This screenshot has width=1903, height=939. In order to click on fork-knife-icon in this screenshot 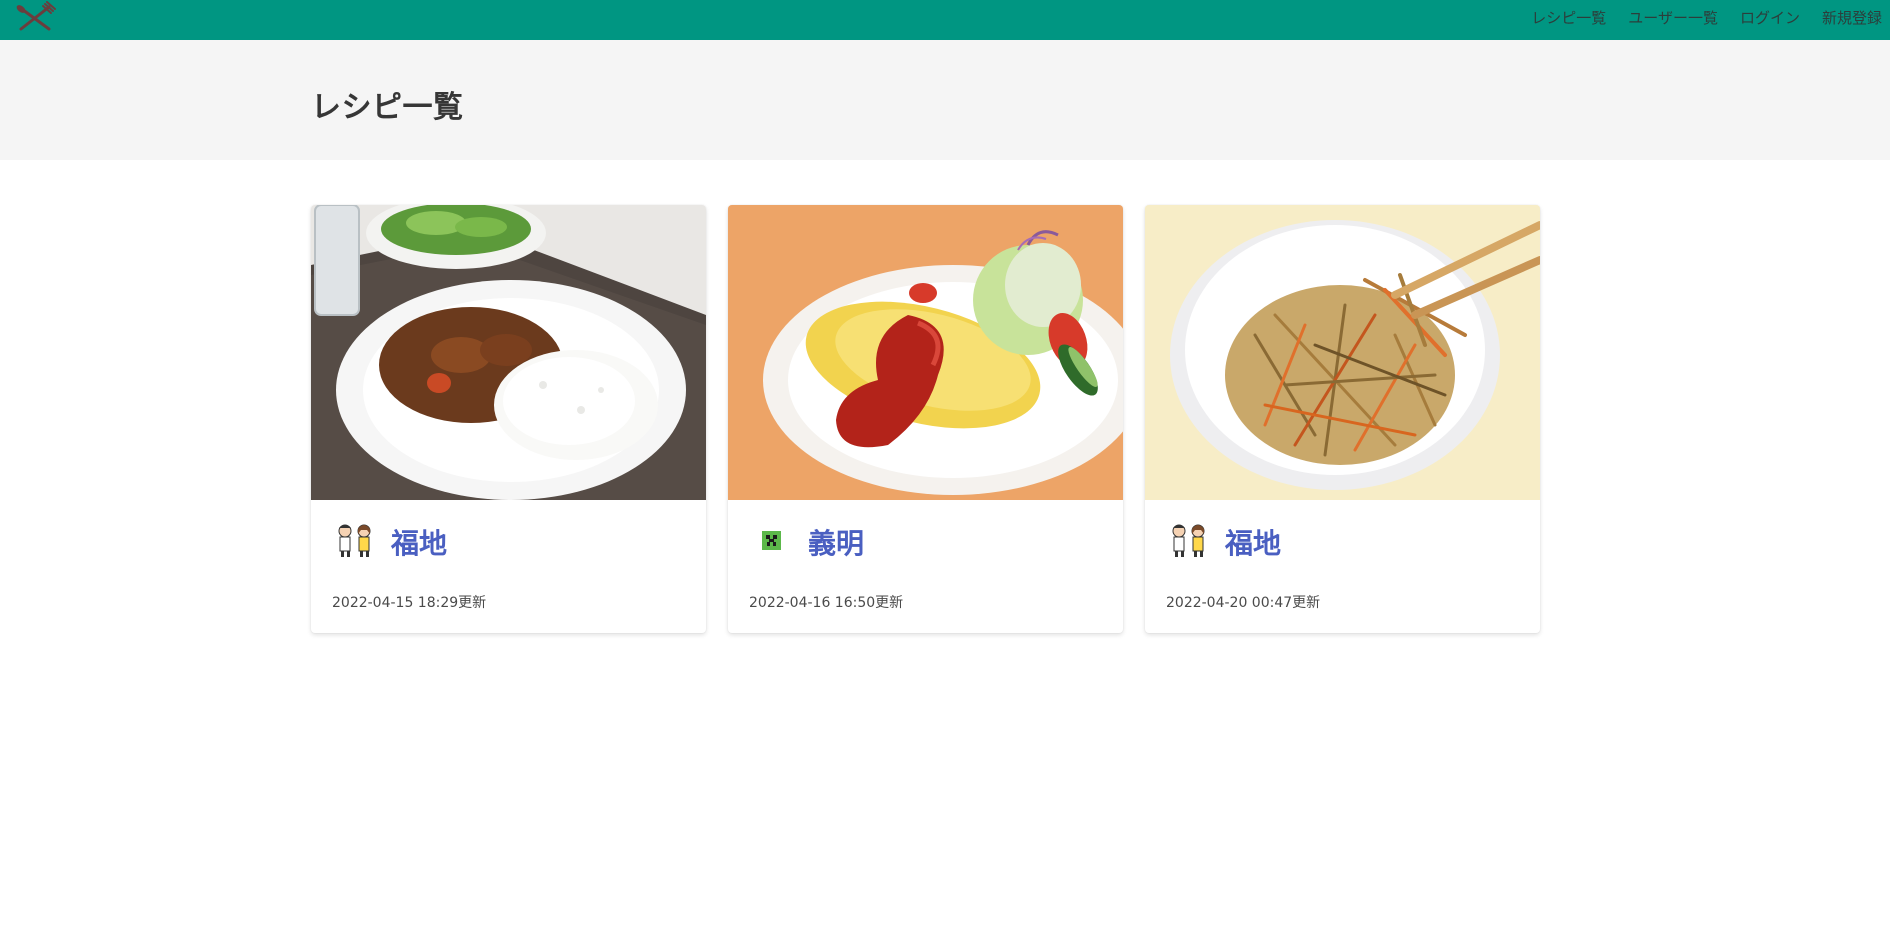, I will do `click(35, 18)`.